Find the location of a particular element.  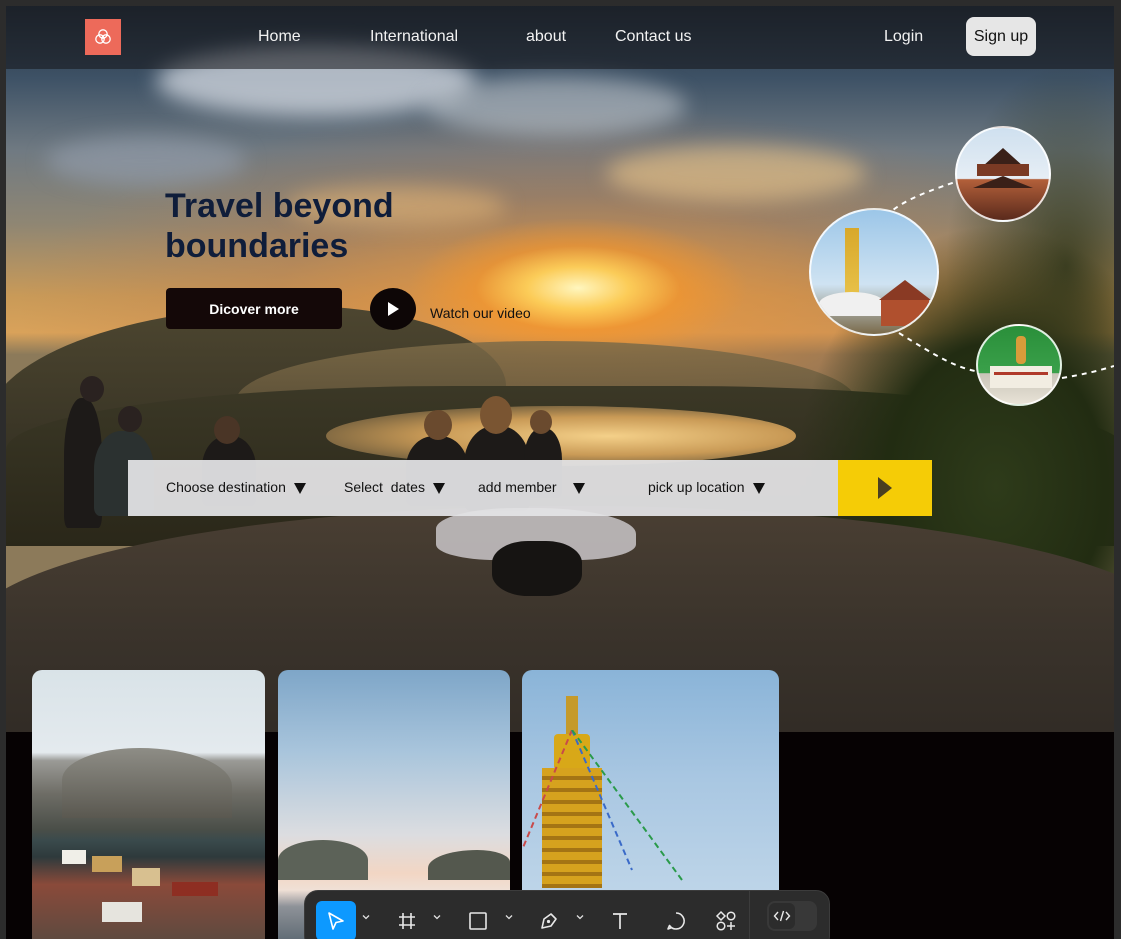

pickup-dropdown: pick up location is located at coordinates (706, 487).